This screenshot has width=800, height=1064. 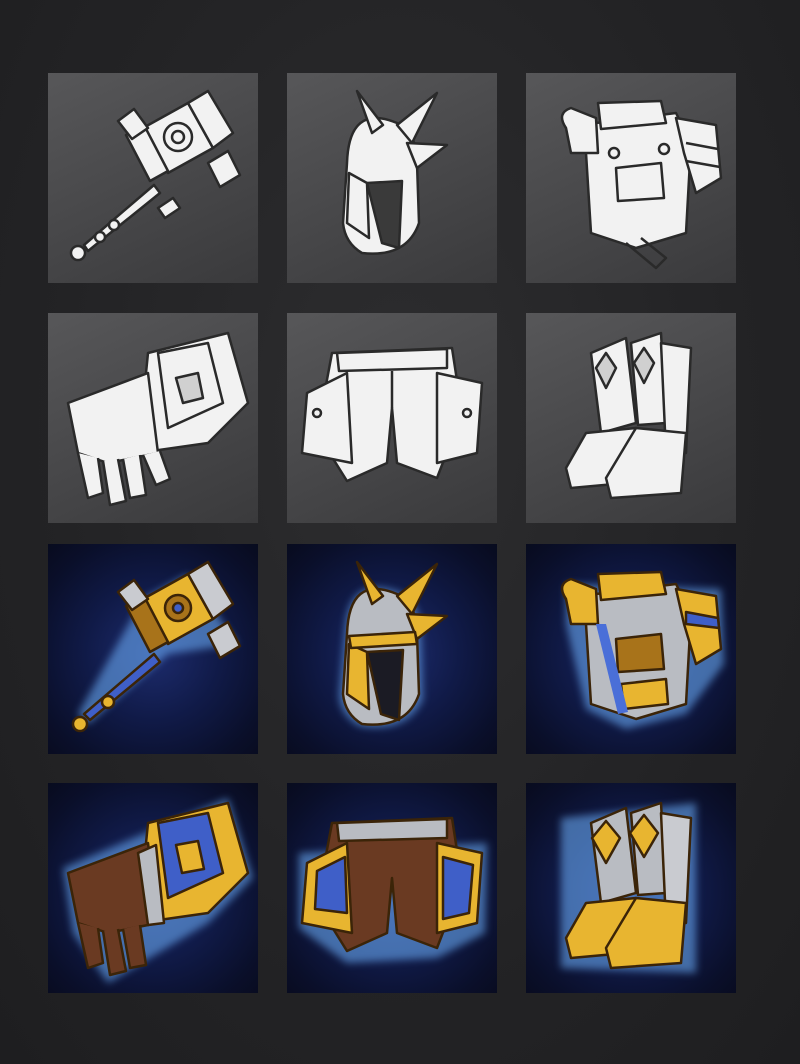 I want to click on leg-armor-painted-tile, so click(x=392, y=888).